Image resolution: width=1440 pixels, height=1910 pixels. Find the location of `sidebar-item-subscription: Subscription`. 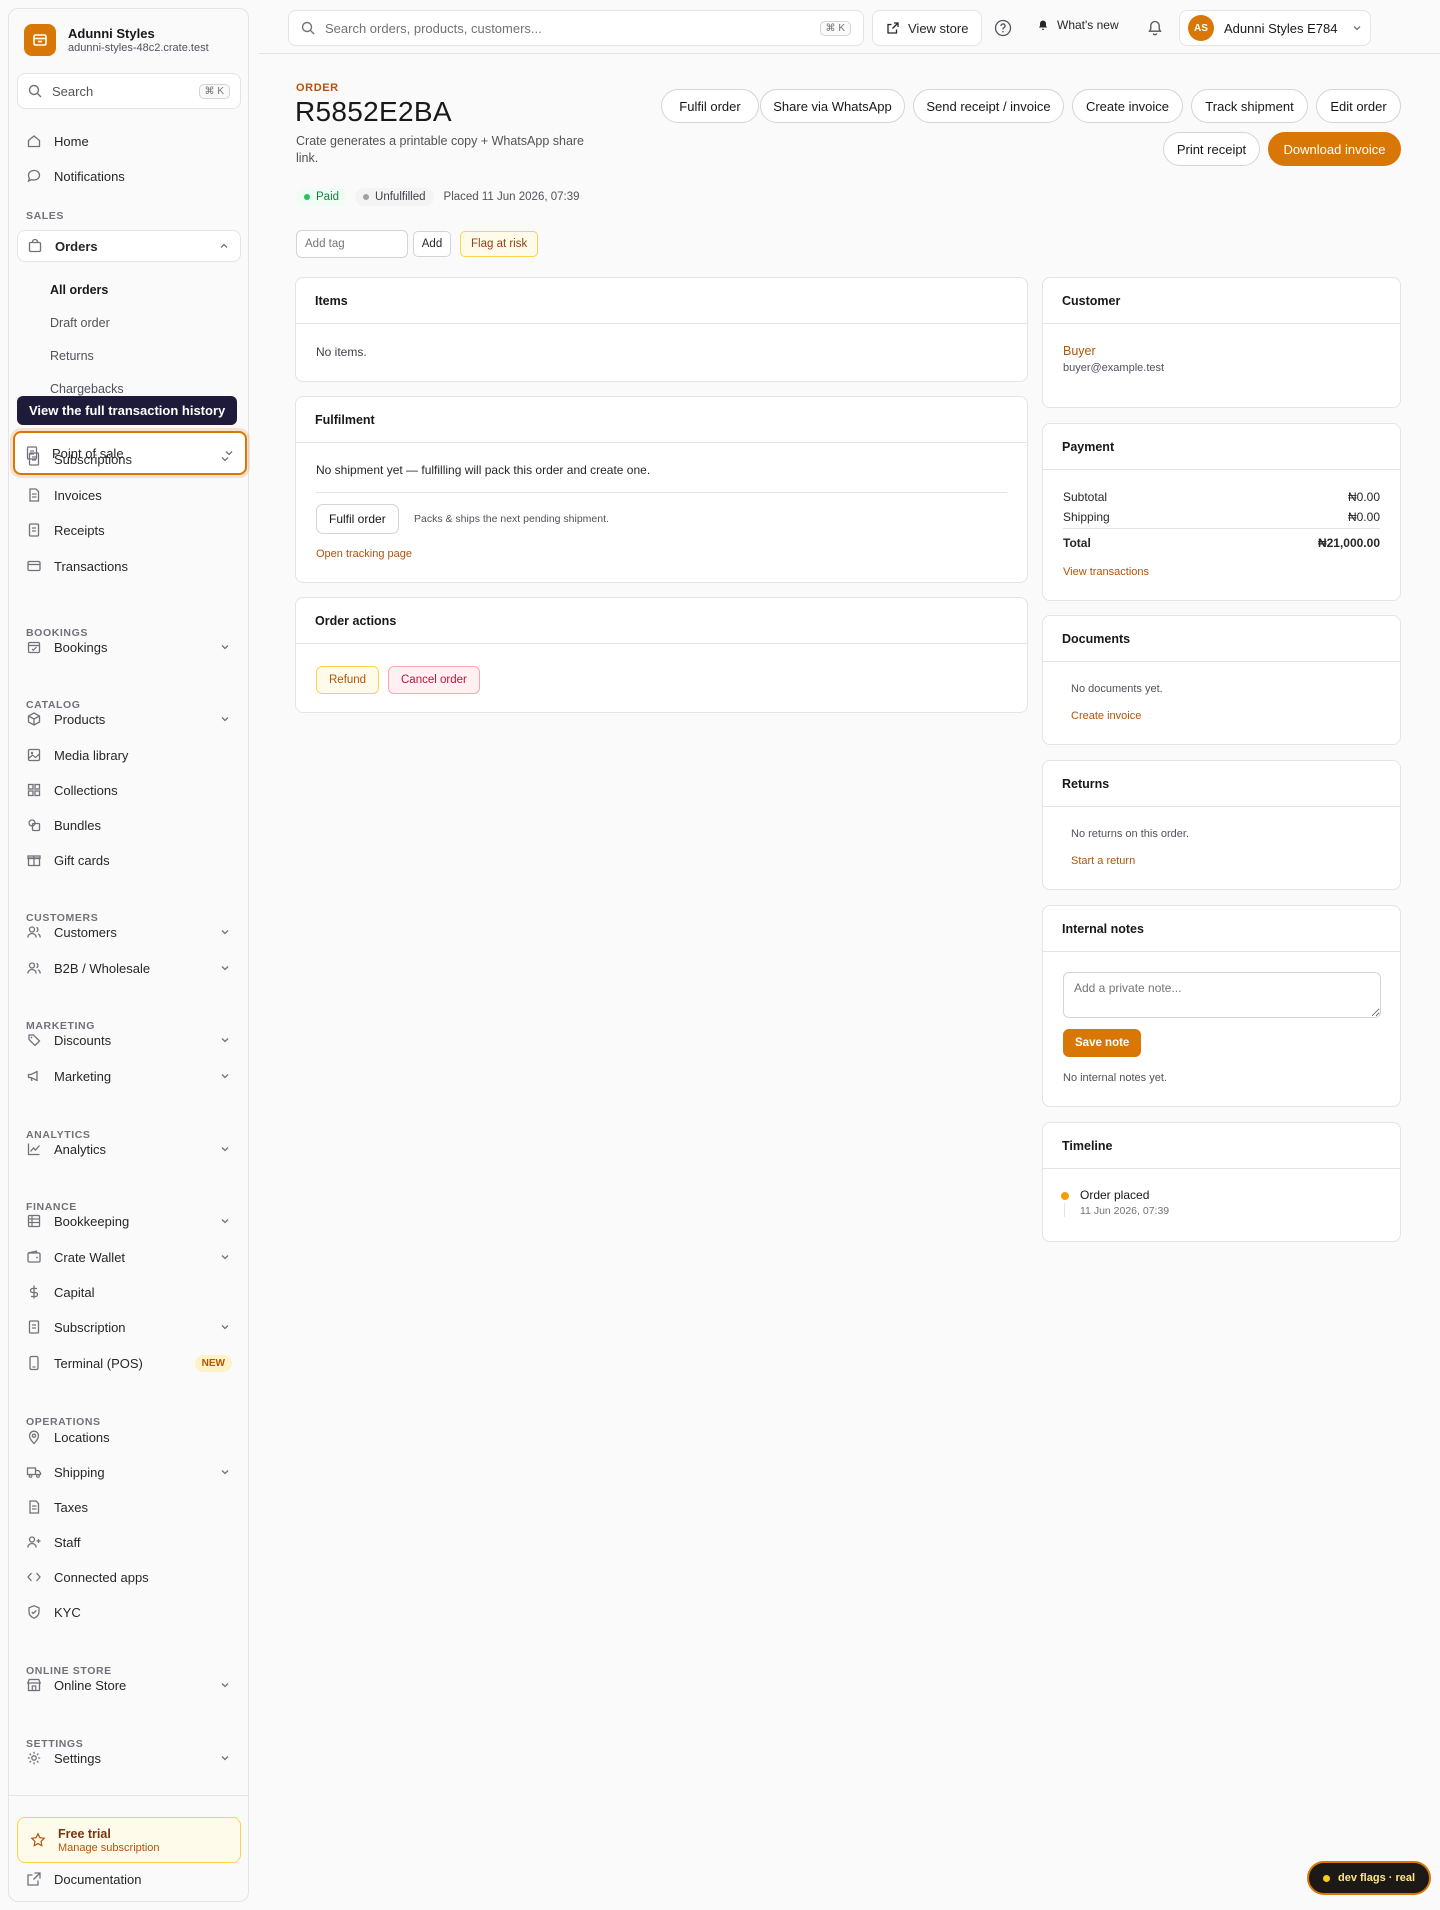

sidebar-item-subscription: Subscription is located at coordinates (129, 1327).